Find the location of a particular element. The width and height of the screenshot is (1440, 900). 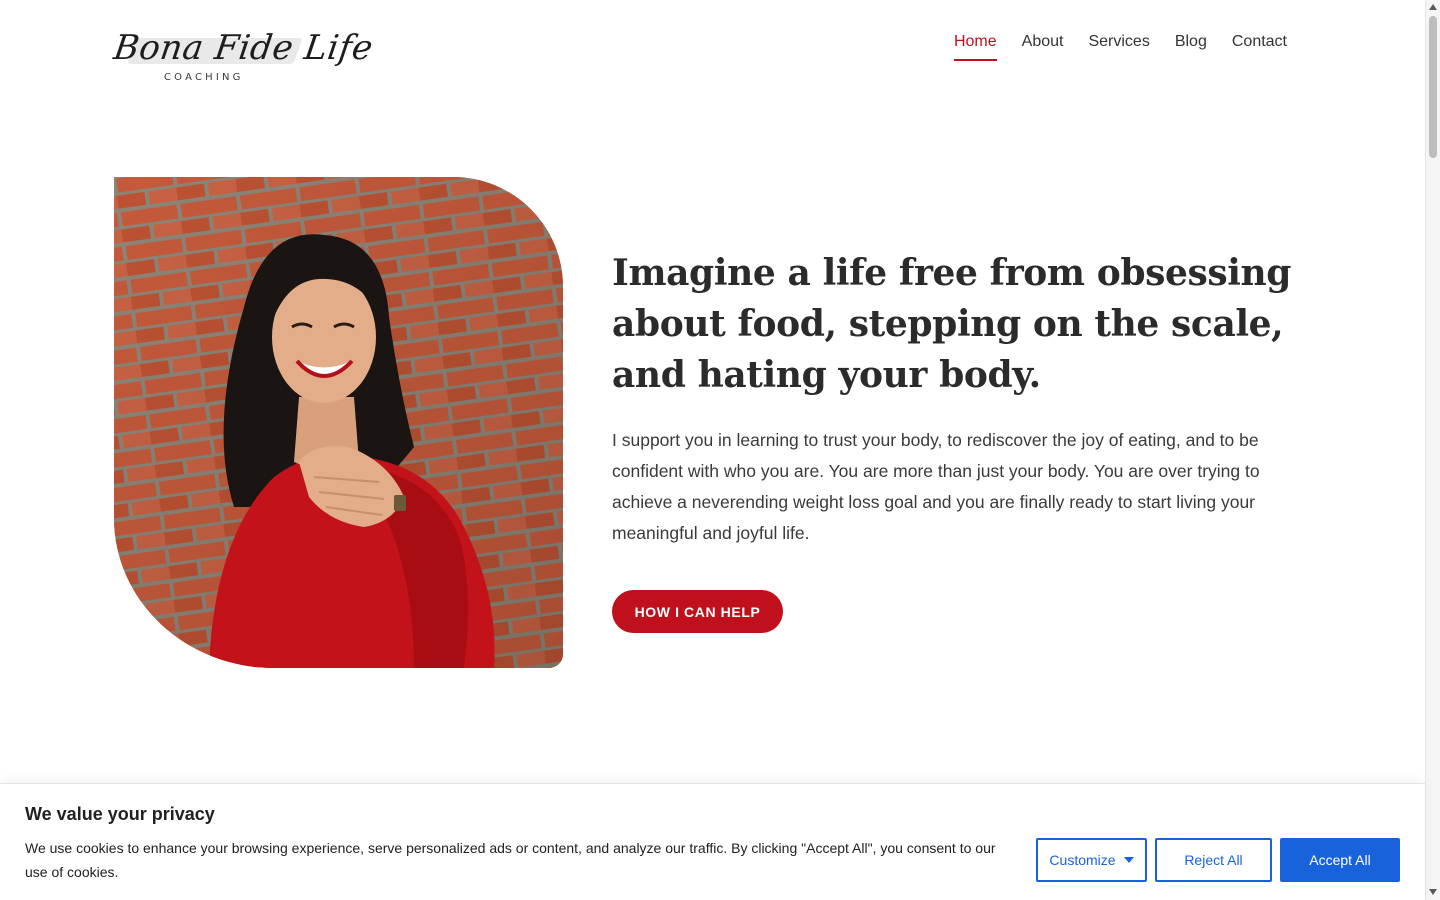

cookie-banner-title: We value your privacy is located at coordinates (120, 814).